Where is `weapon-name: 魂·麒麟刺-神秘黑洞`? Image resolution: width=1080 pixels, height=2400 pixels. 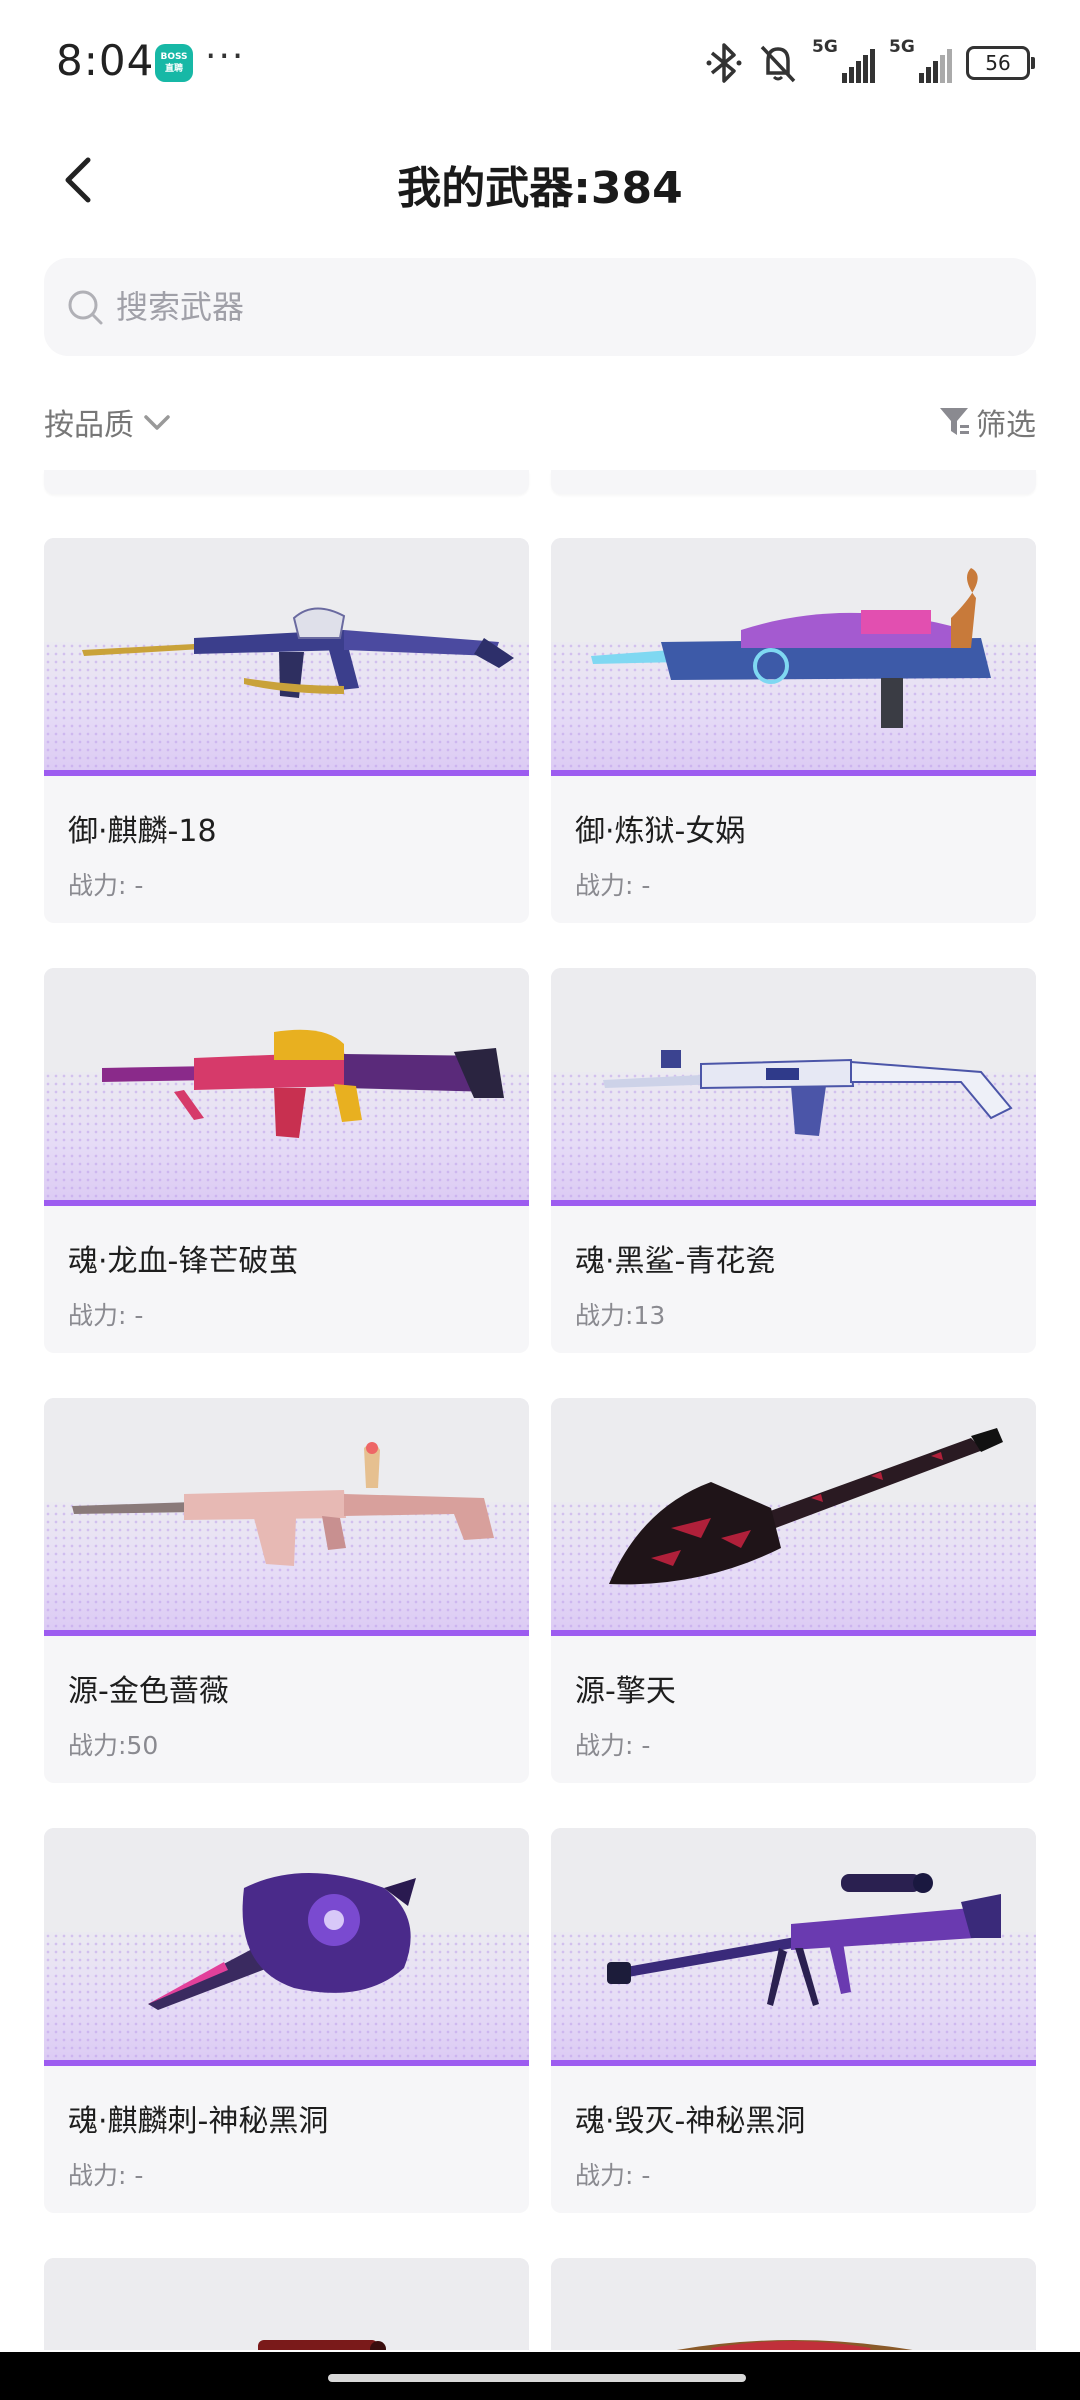
weapon-name: 魂·麒麟刺-神秘黑洞 is located at coordinates (198, 2121).